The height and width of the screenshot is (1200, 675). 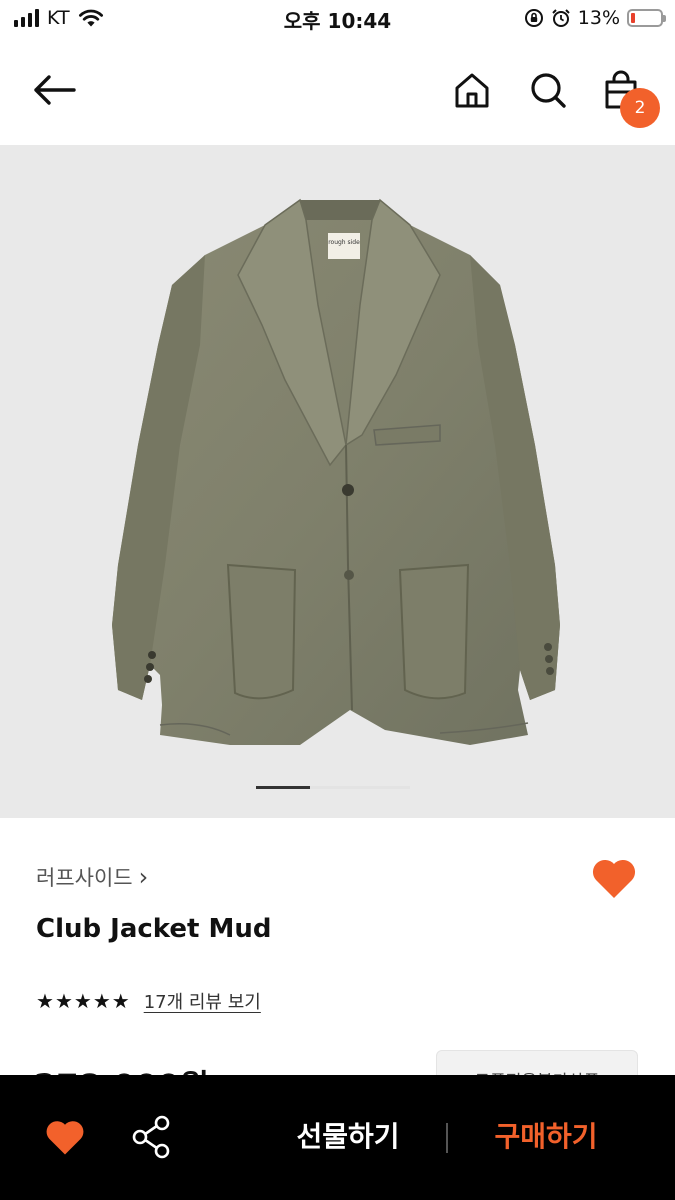 I want to click on wishlist-button, so click(x=614, y=878).